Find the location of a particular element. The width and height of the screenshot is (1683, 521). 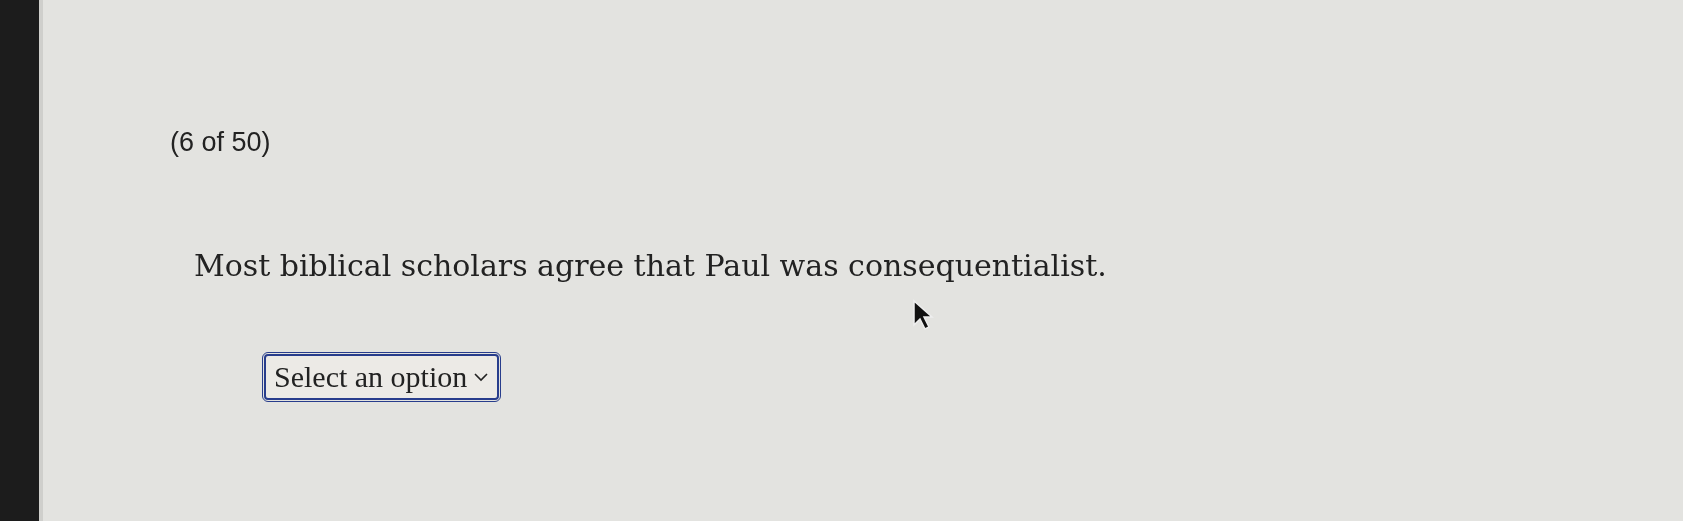

mouse-pointer-icon is located at coordinates (923, 315).